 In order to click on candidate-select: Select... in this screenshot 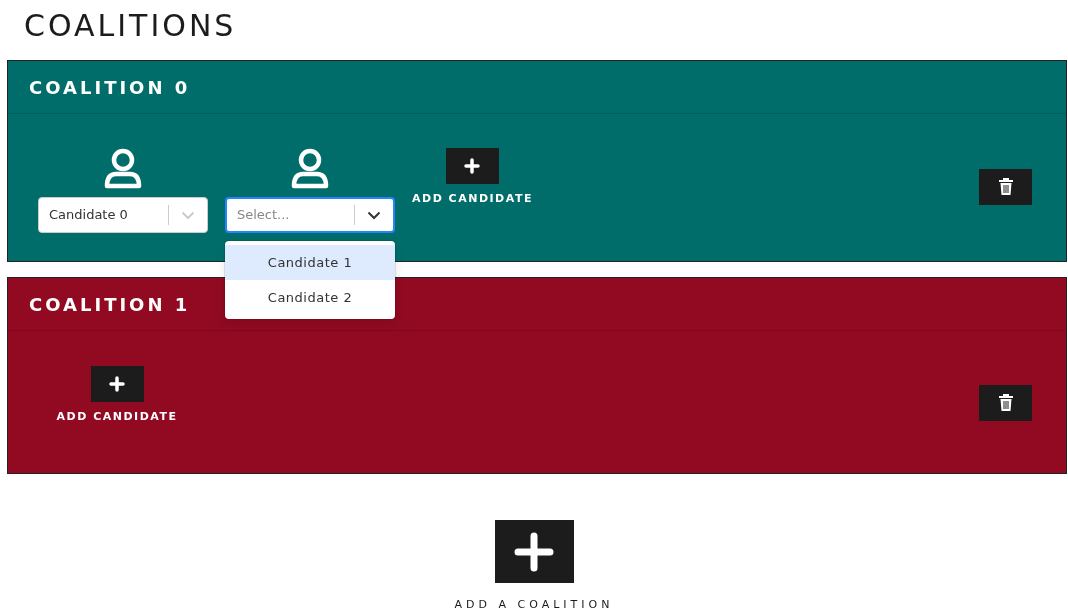, I will do `click(310, 215)`.